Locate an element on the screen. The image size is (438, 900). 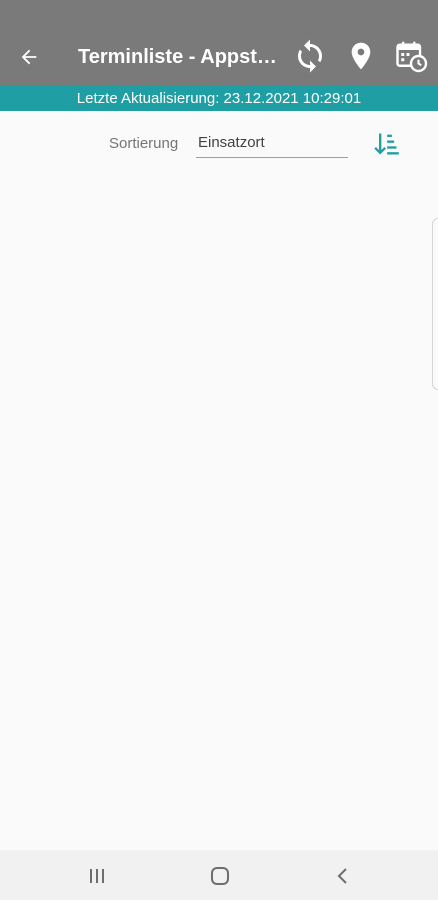
recent-apps-icon is located at coordinates (97, 876).